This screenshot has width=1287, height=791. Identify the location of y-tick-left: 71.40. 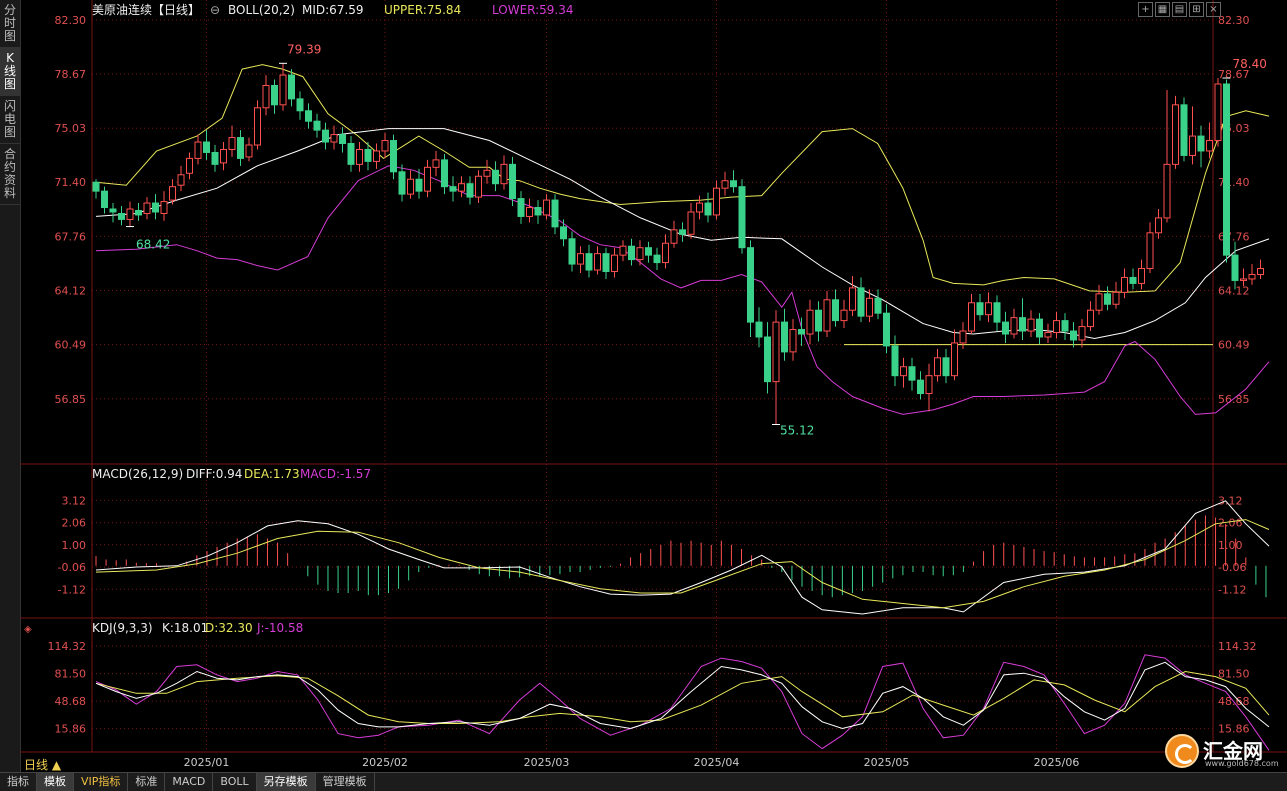
(71, 182).